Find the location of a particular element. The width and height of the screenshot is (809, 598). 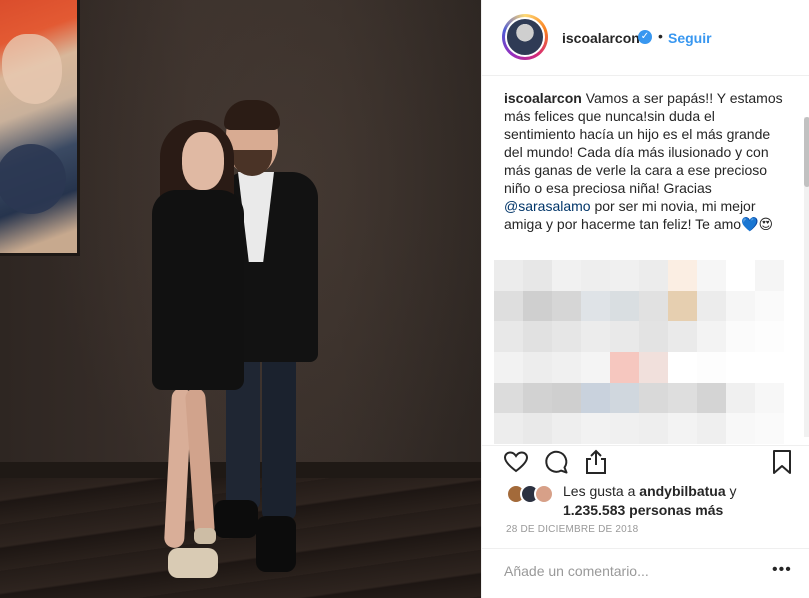

caption-username: iscoalarcon is located at coordinates (543, 98).